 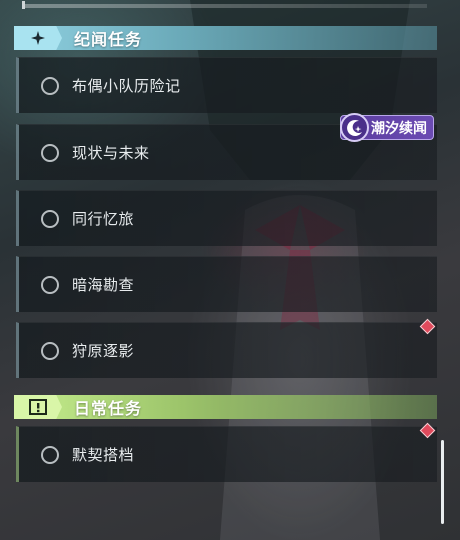 I want to click on quest-row: 默契搭档, so click(x=226, y=454).